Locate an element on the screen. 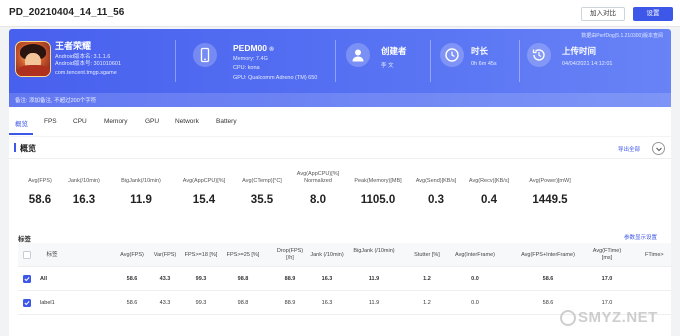 This screenshot has width=680, height=336. phone-icon is located at coordinates (205, 55).